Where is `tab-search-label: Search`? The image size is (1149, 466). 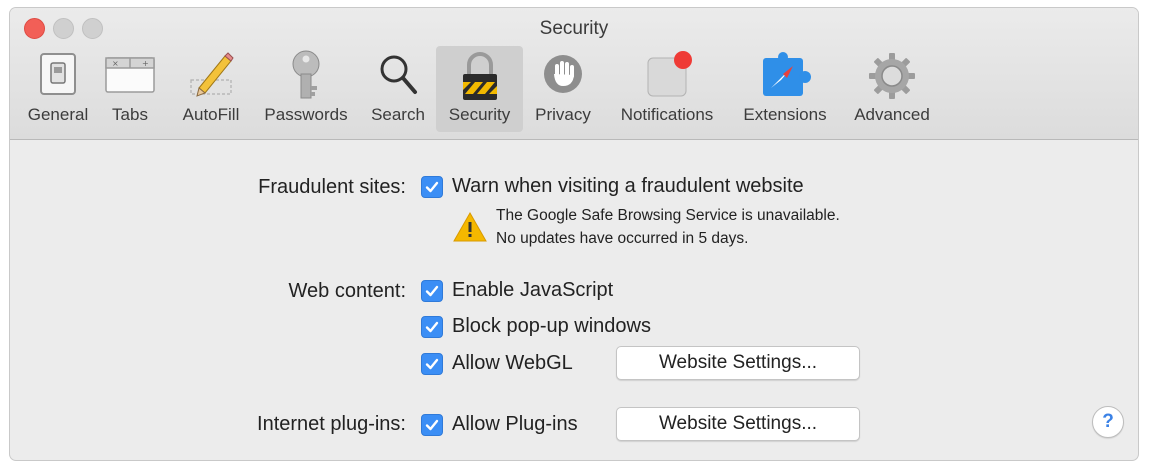 tab-search-label: Search is located at coordinates (398, 114).